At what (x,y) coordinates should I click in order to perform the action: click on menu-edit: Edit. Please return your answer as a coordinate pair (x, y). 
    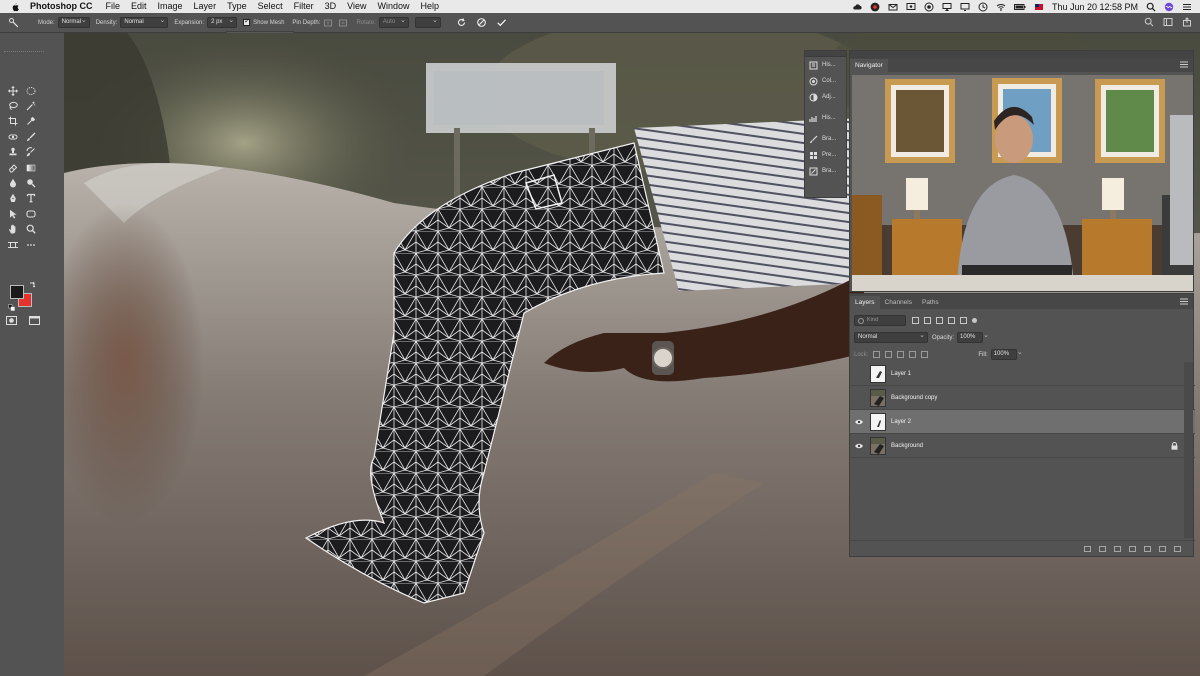
    Looking at the image, I should click on (139, 6).